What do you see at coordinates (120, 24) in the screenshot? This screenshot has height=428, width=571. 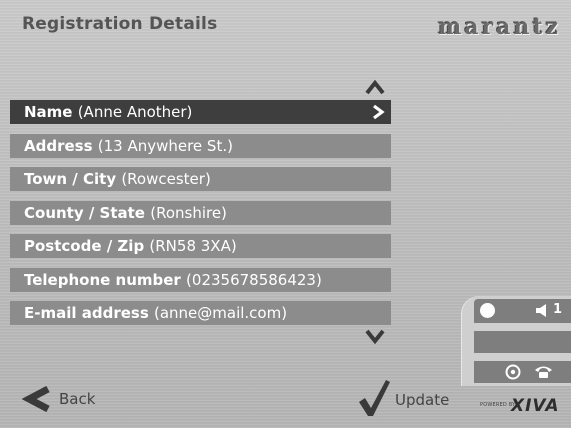 I see `page-title: Registration Details` at bounding box center [120, 24].